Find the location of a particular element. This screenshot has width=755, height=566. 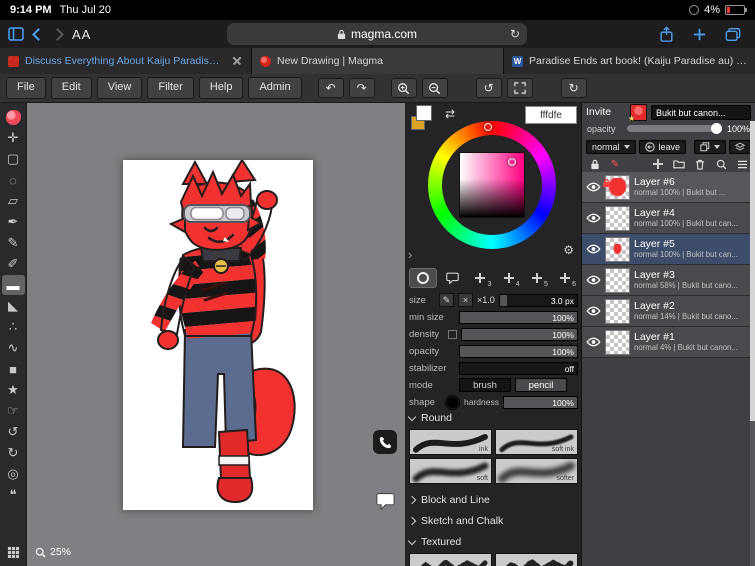

transform-tool: ▱ is located at coordinates (13, 201).